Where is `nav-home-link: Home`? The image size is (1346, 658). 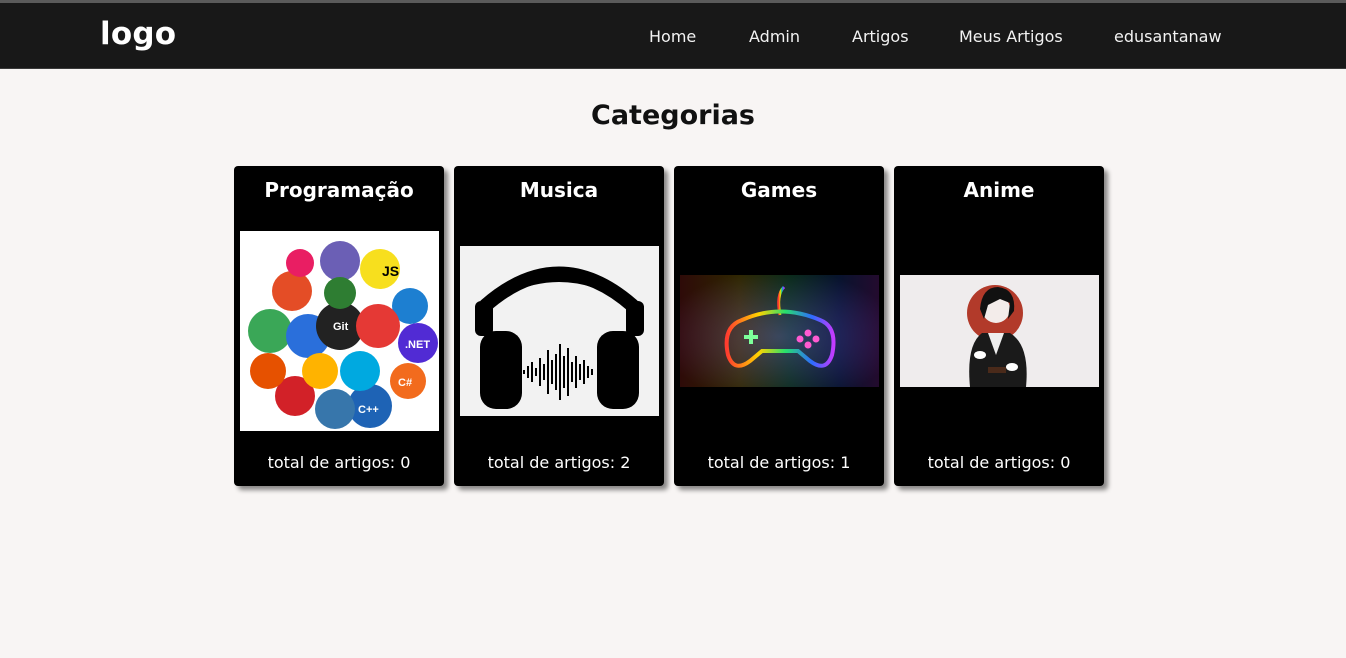 nav-home-link: Home is located at coordinates (672, 36).